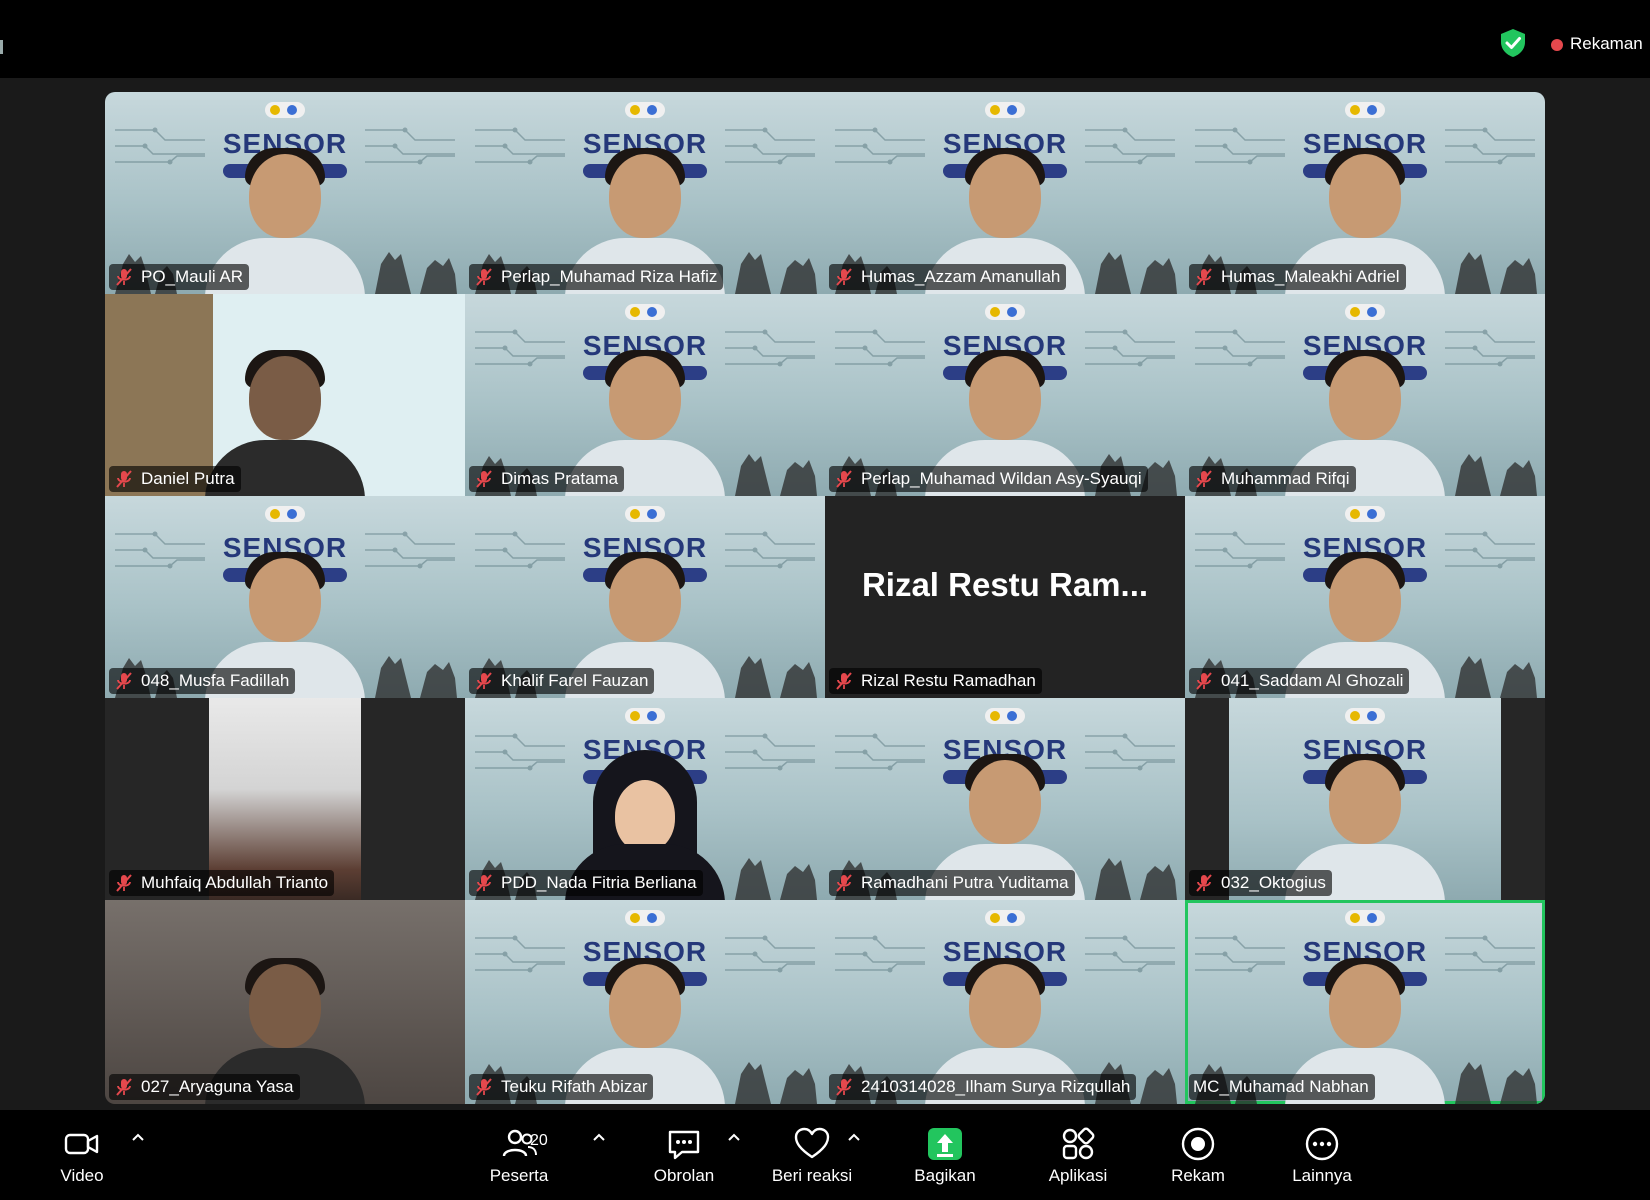  Describe the element at coordinates (1606, 44) in the screenshot. I see `recording-label: Rekaman` at that location.